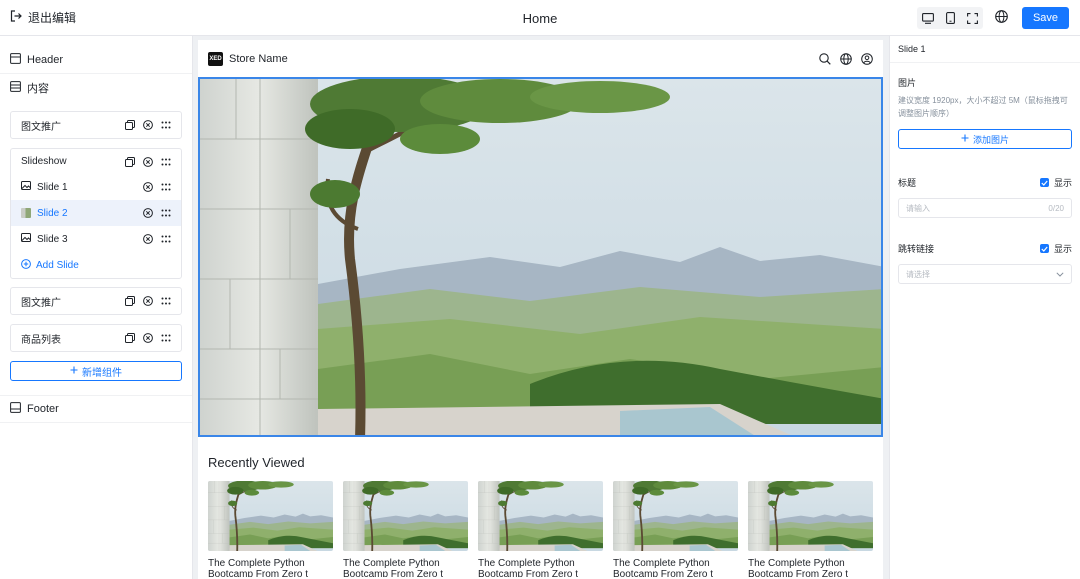 The width and height of the screenshot is (1080, 579). I want to click on add-slide-button: Add Slide, so click(96, 265).